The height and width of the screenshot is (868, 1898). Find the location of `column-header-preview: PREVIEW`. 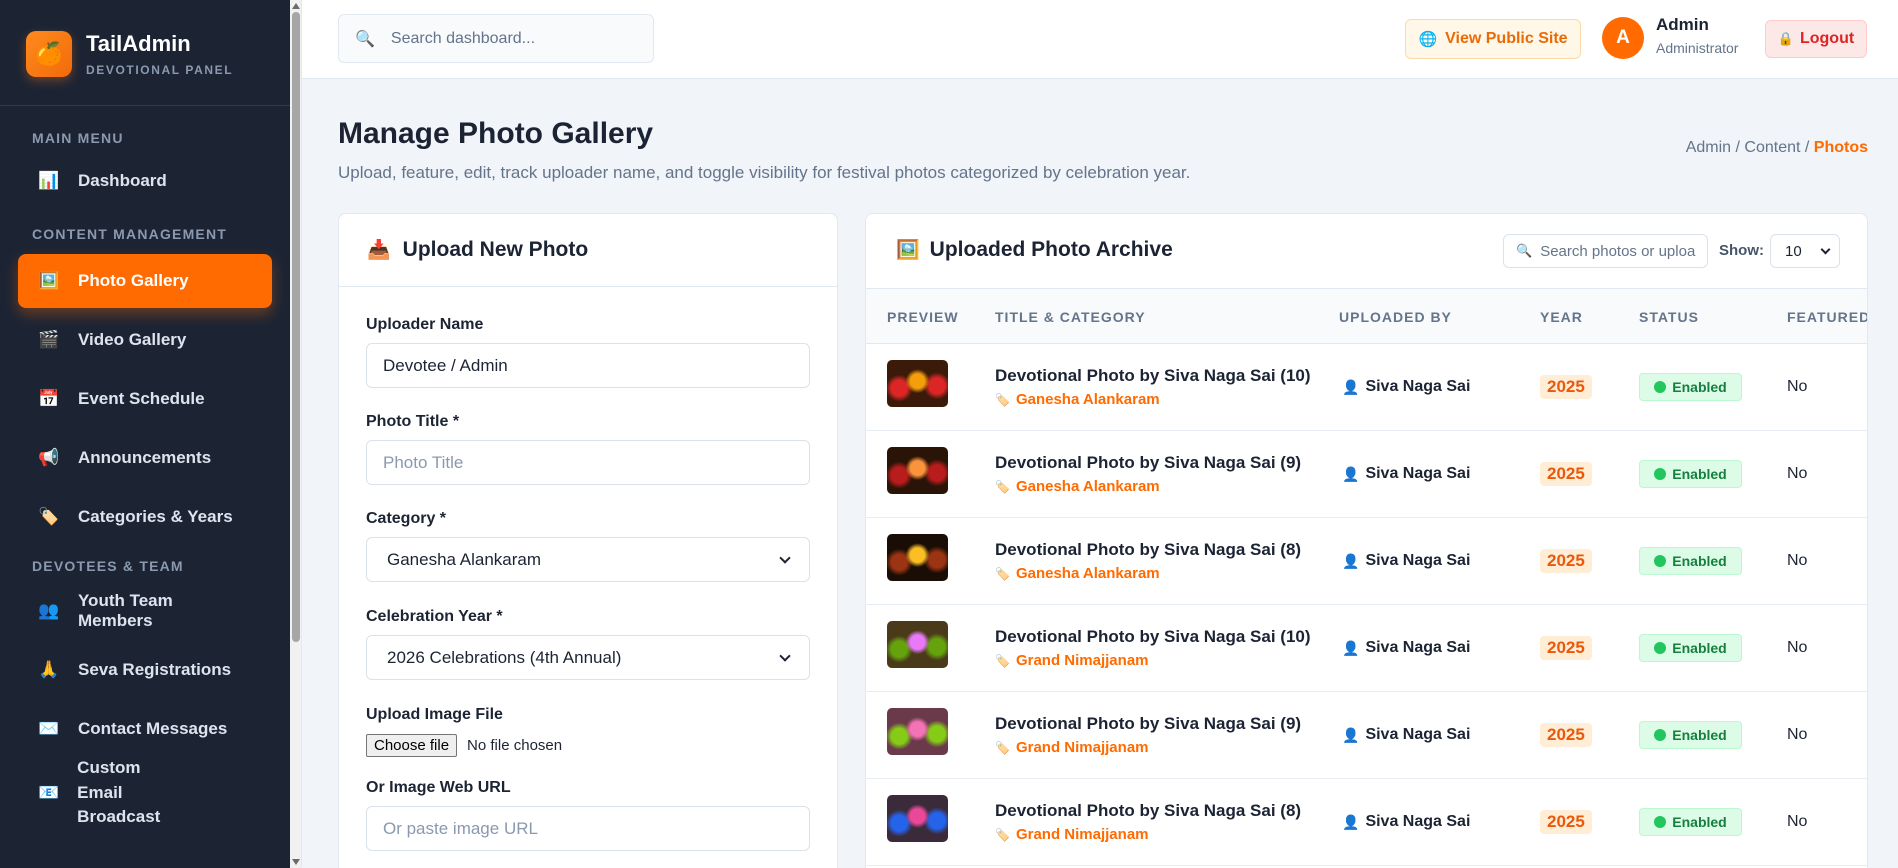

column-header-preview: PREVIEW is located at coordinates (923, 317).